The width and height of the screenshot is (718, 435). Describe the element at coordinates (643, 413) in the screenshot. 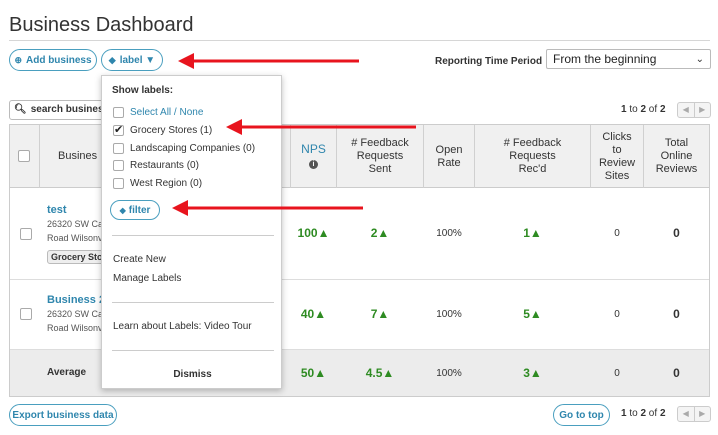

I see `pager-bottom: 1 to 2 of 2` at that location.